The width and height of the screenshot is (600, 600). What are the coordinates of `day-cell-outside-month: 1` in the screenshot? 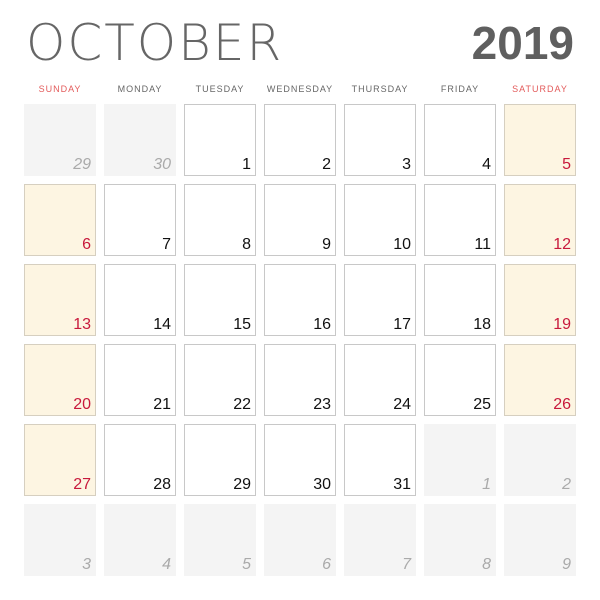 It's located at (460, 460).